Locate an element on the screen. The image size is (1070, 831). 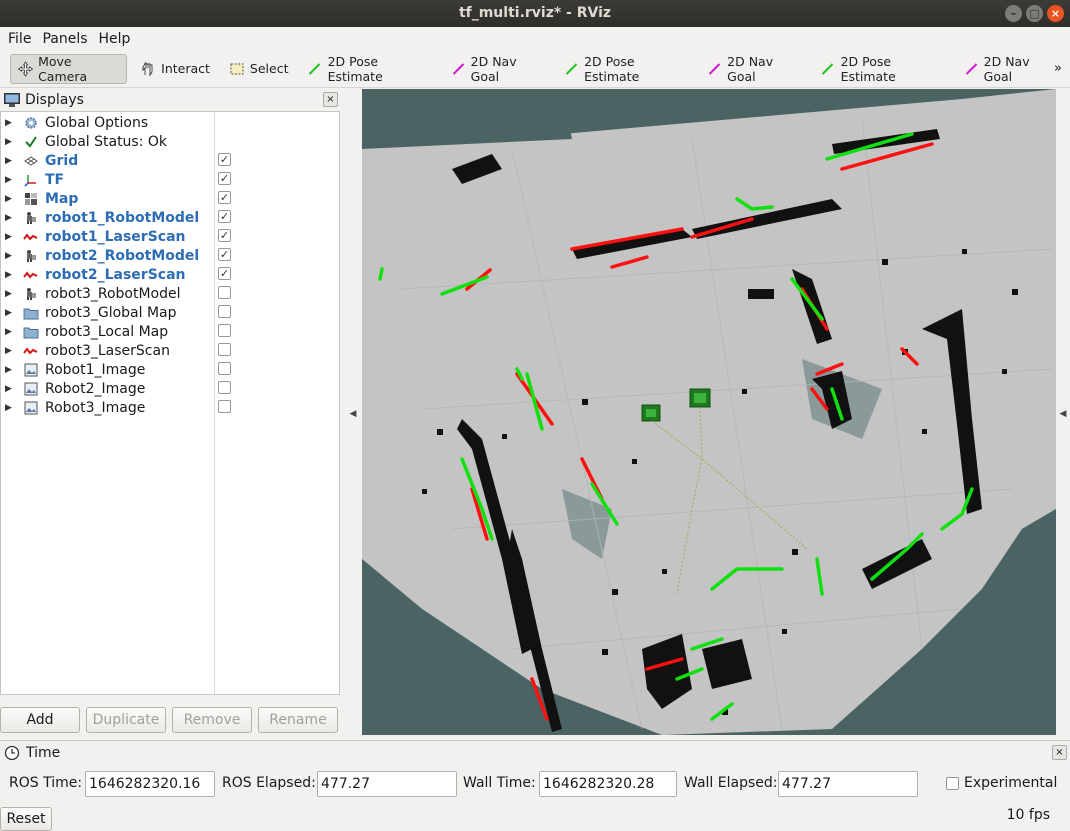
duplicate-button: Duplicate is located at coordinates (126, 720).